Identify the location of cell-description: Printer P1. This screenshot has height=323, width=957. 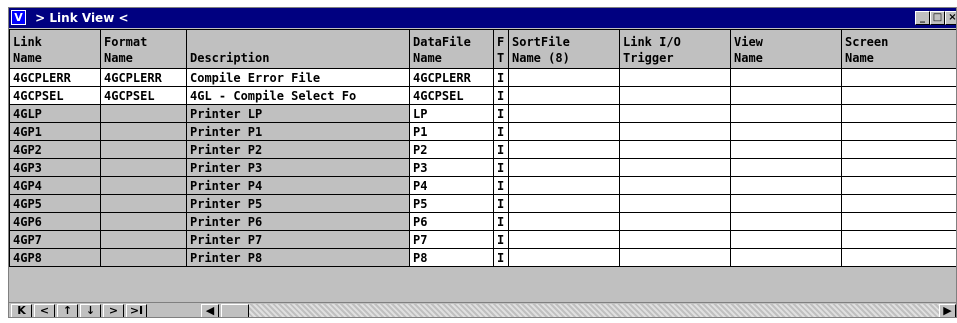
(298, 131).